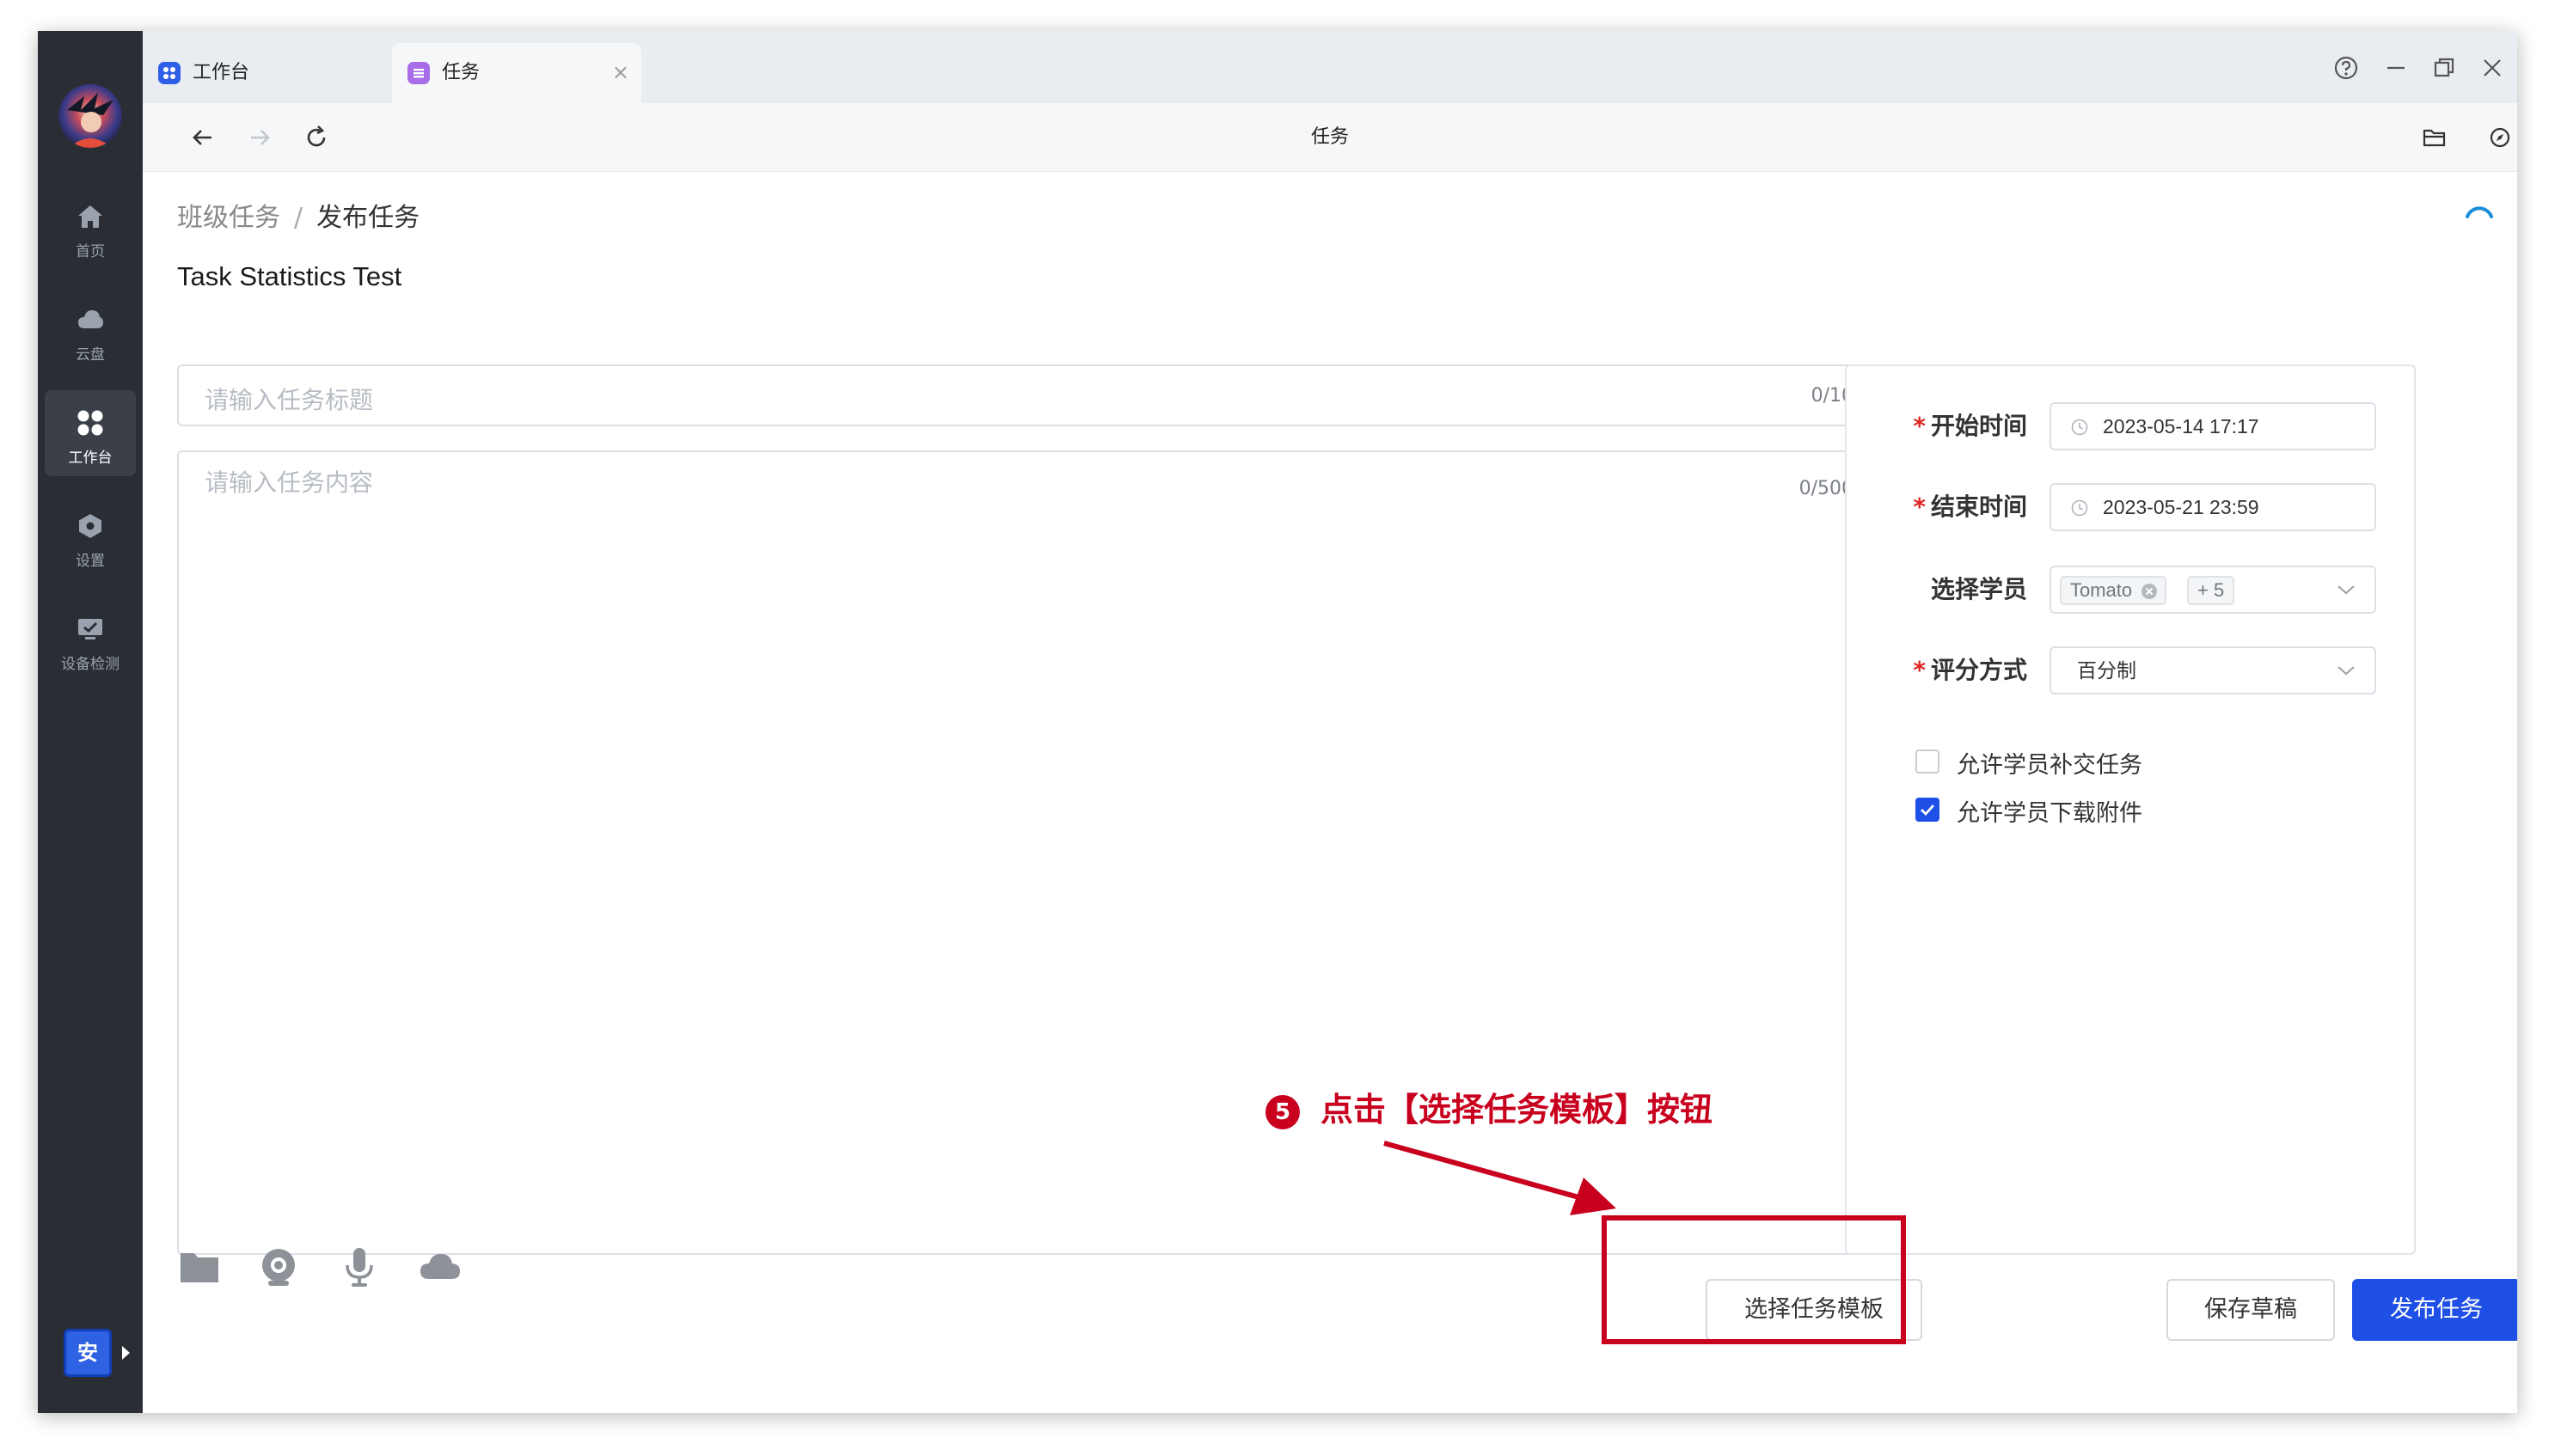 The image size is (2555, 1456). I want to click on end-time-label: * 结束时间, so click(1970, 507).